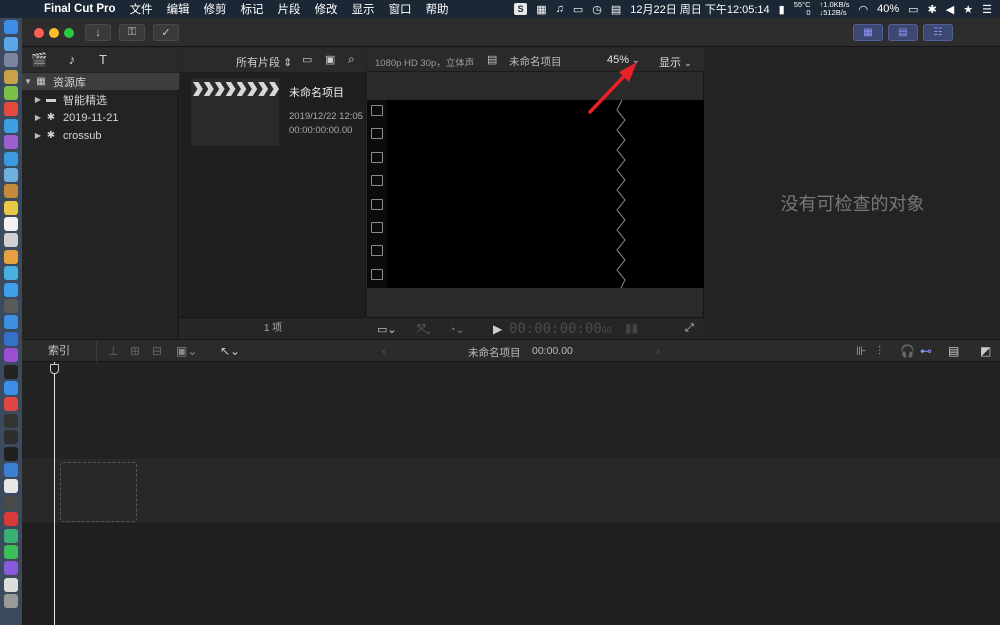 This screenshot has height=625, width=1000. What do you see at coordinates (11, 551) in the screenshot?
I see `wechat-icon` at bounding box center [11, 551].